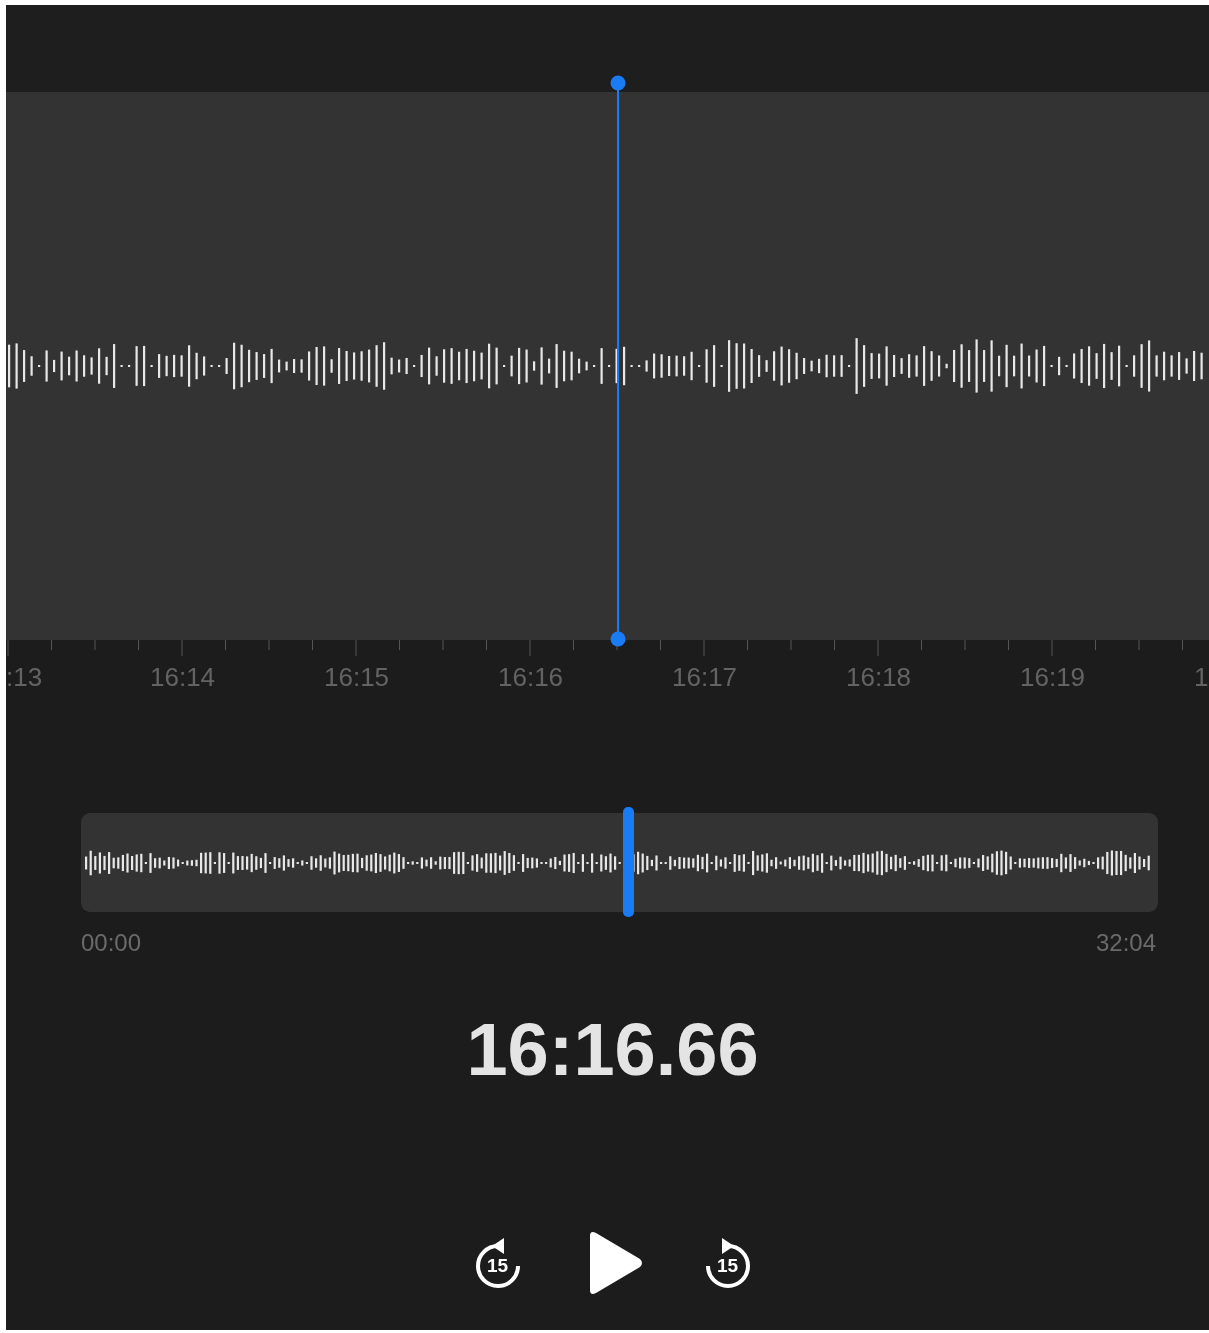 Image resolution: width=1209 pixels, height=1333 pixels. What do you see at coordinates (618, 361) in the screenshot?
I see `playhead` at bounding box center [618, 361].